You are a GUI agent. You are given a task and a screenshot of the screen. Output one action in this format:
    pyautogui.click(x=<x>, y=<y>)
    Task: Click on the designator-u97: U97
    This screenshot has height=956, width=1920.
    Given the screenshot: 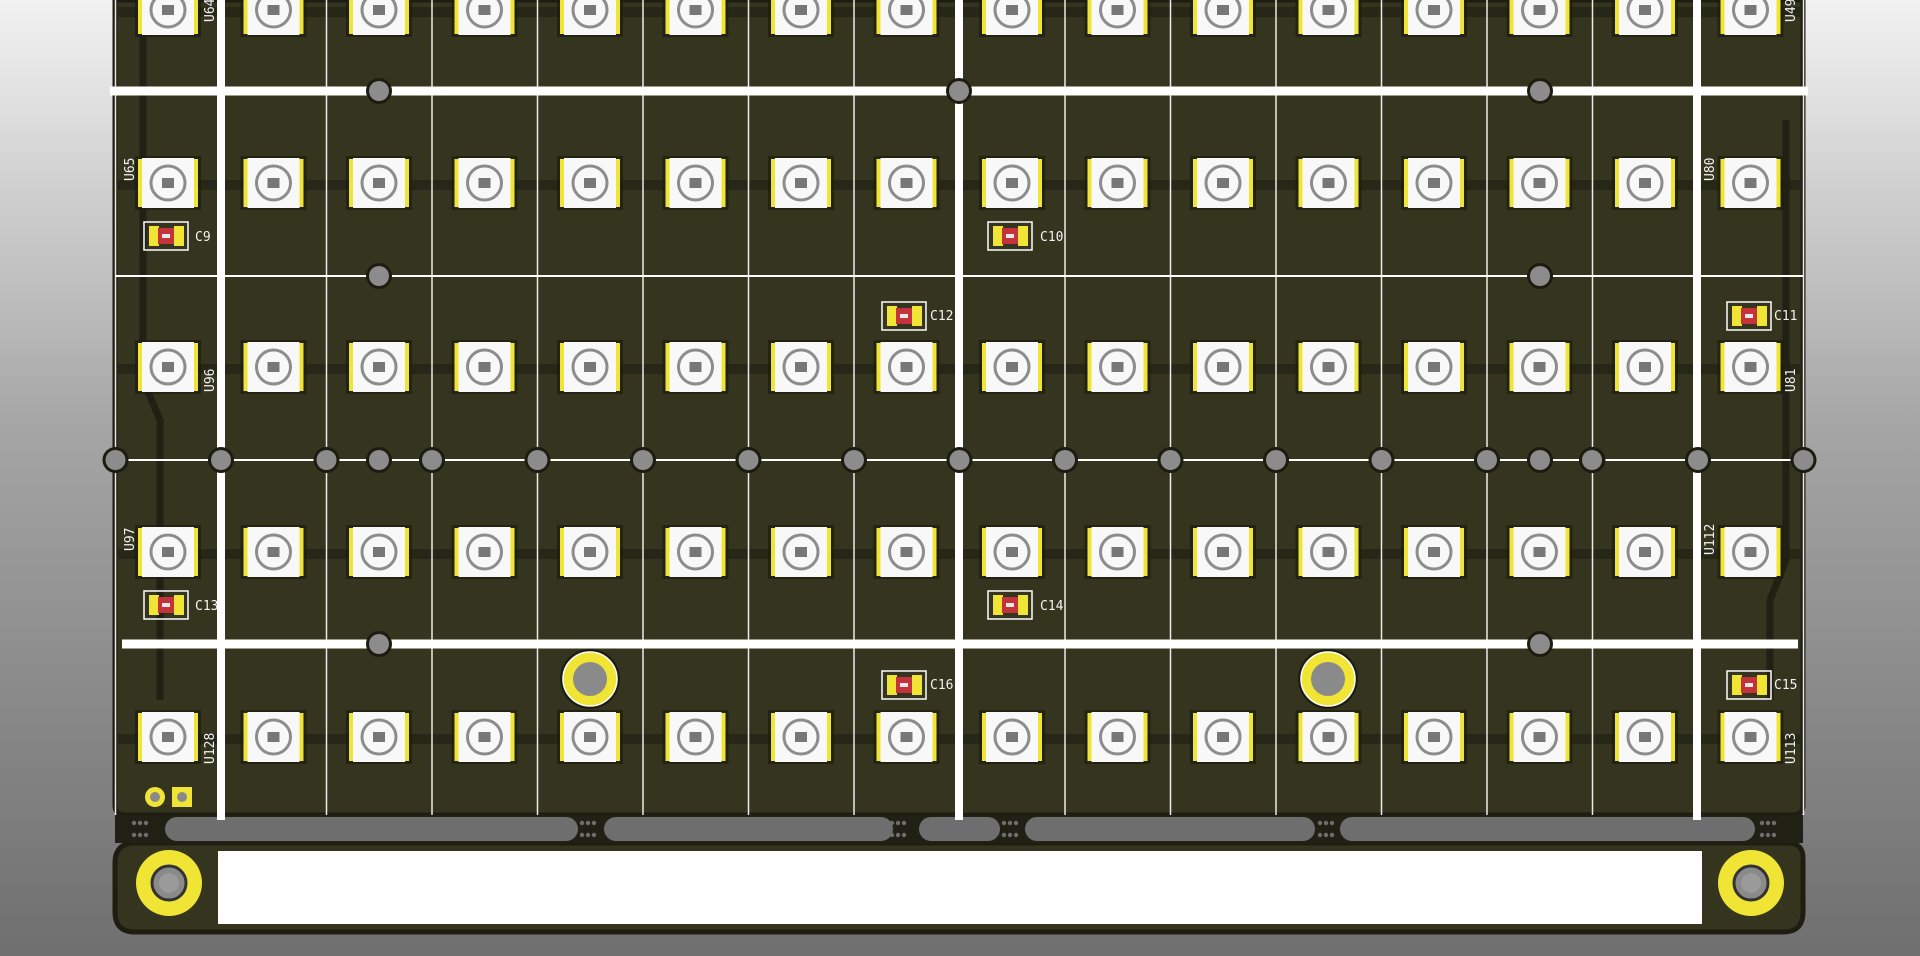 What is the action you would take?
    pyautogui.click(x=130, y=539)
    